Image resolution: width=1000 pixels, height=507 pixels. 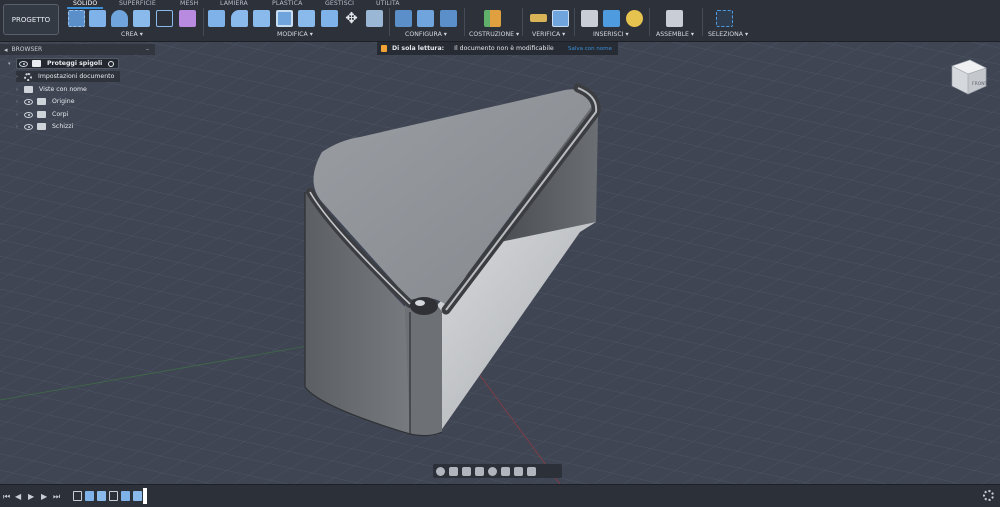 What do you see at coordinates (56, 497) in the screenshot?
I see `go-to-end-icon: ⏭` at bounding box center [56, 497].